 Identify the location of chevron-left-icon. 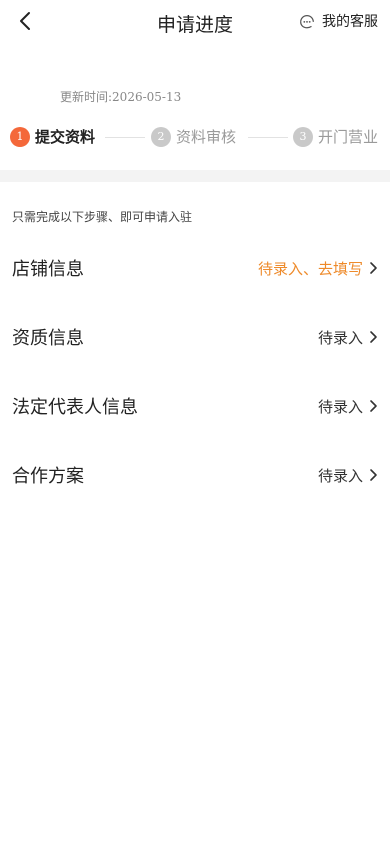
(25, 21).